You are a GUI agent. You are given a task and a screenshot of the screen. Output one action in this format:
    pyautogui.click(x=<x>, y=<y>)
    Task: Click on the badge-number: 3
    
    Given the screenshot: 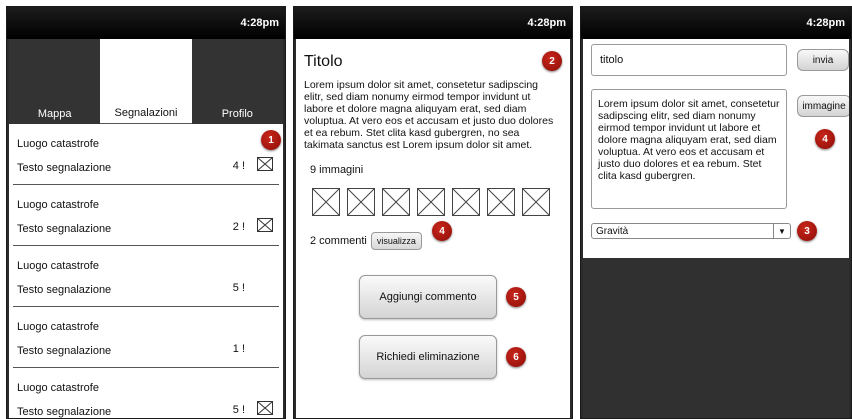 What is the action you would take?
    pyautogui.click(x=807, y=231)
    